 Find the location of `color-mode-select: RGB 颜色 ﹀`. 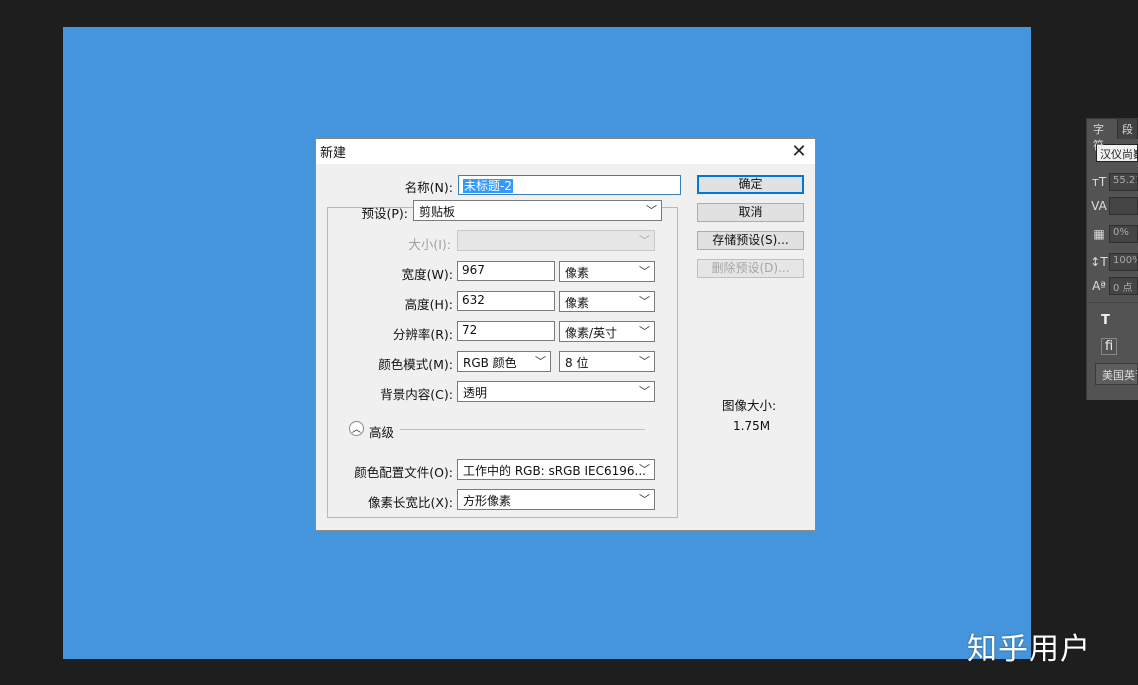

color-mode-select: RGB 颜色 ﹀ is located at coordinates (504, 361).